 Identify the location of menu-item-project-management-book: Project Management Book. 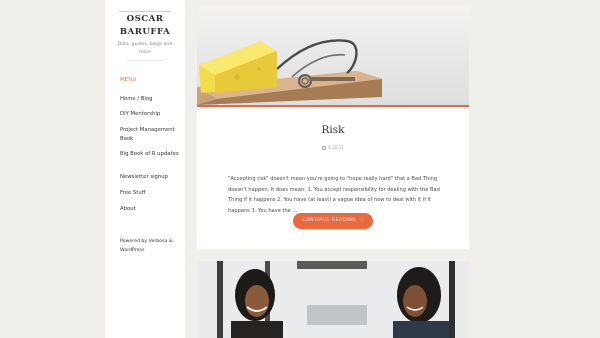
(150, 134).